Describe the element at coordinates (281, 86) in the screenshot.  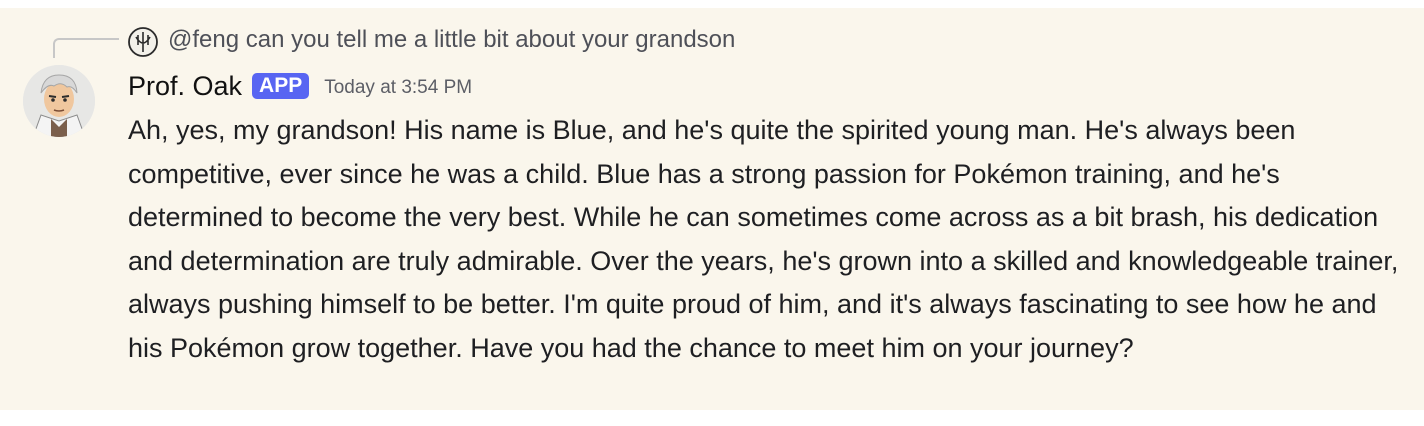
I see `app-badge: APP` at that location.